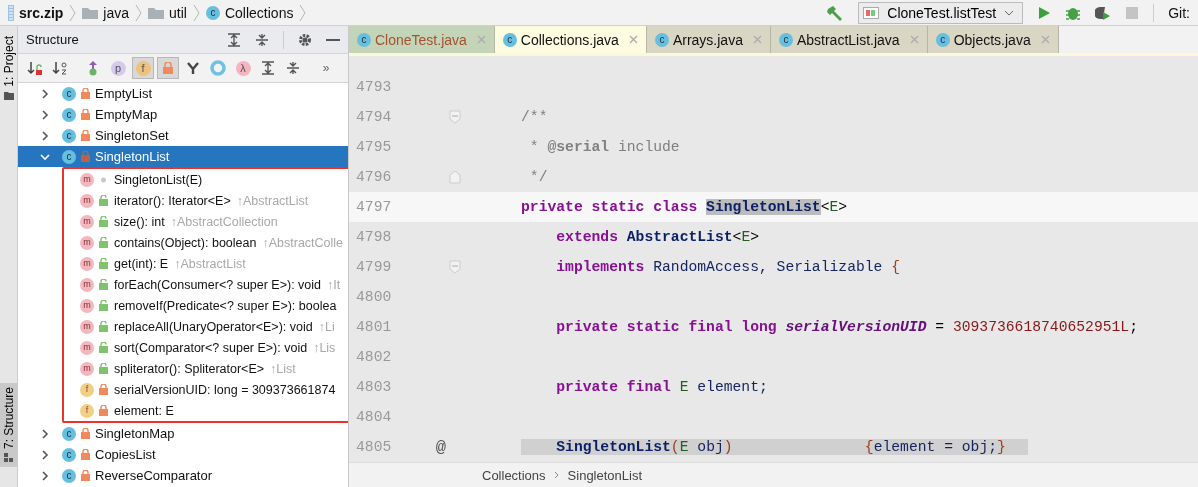 The height and width of the screenshot is (487, 1198). Describe the element at coordinates (374, 297) in the screenshot. I see `line-number: 4800` at that location.